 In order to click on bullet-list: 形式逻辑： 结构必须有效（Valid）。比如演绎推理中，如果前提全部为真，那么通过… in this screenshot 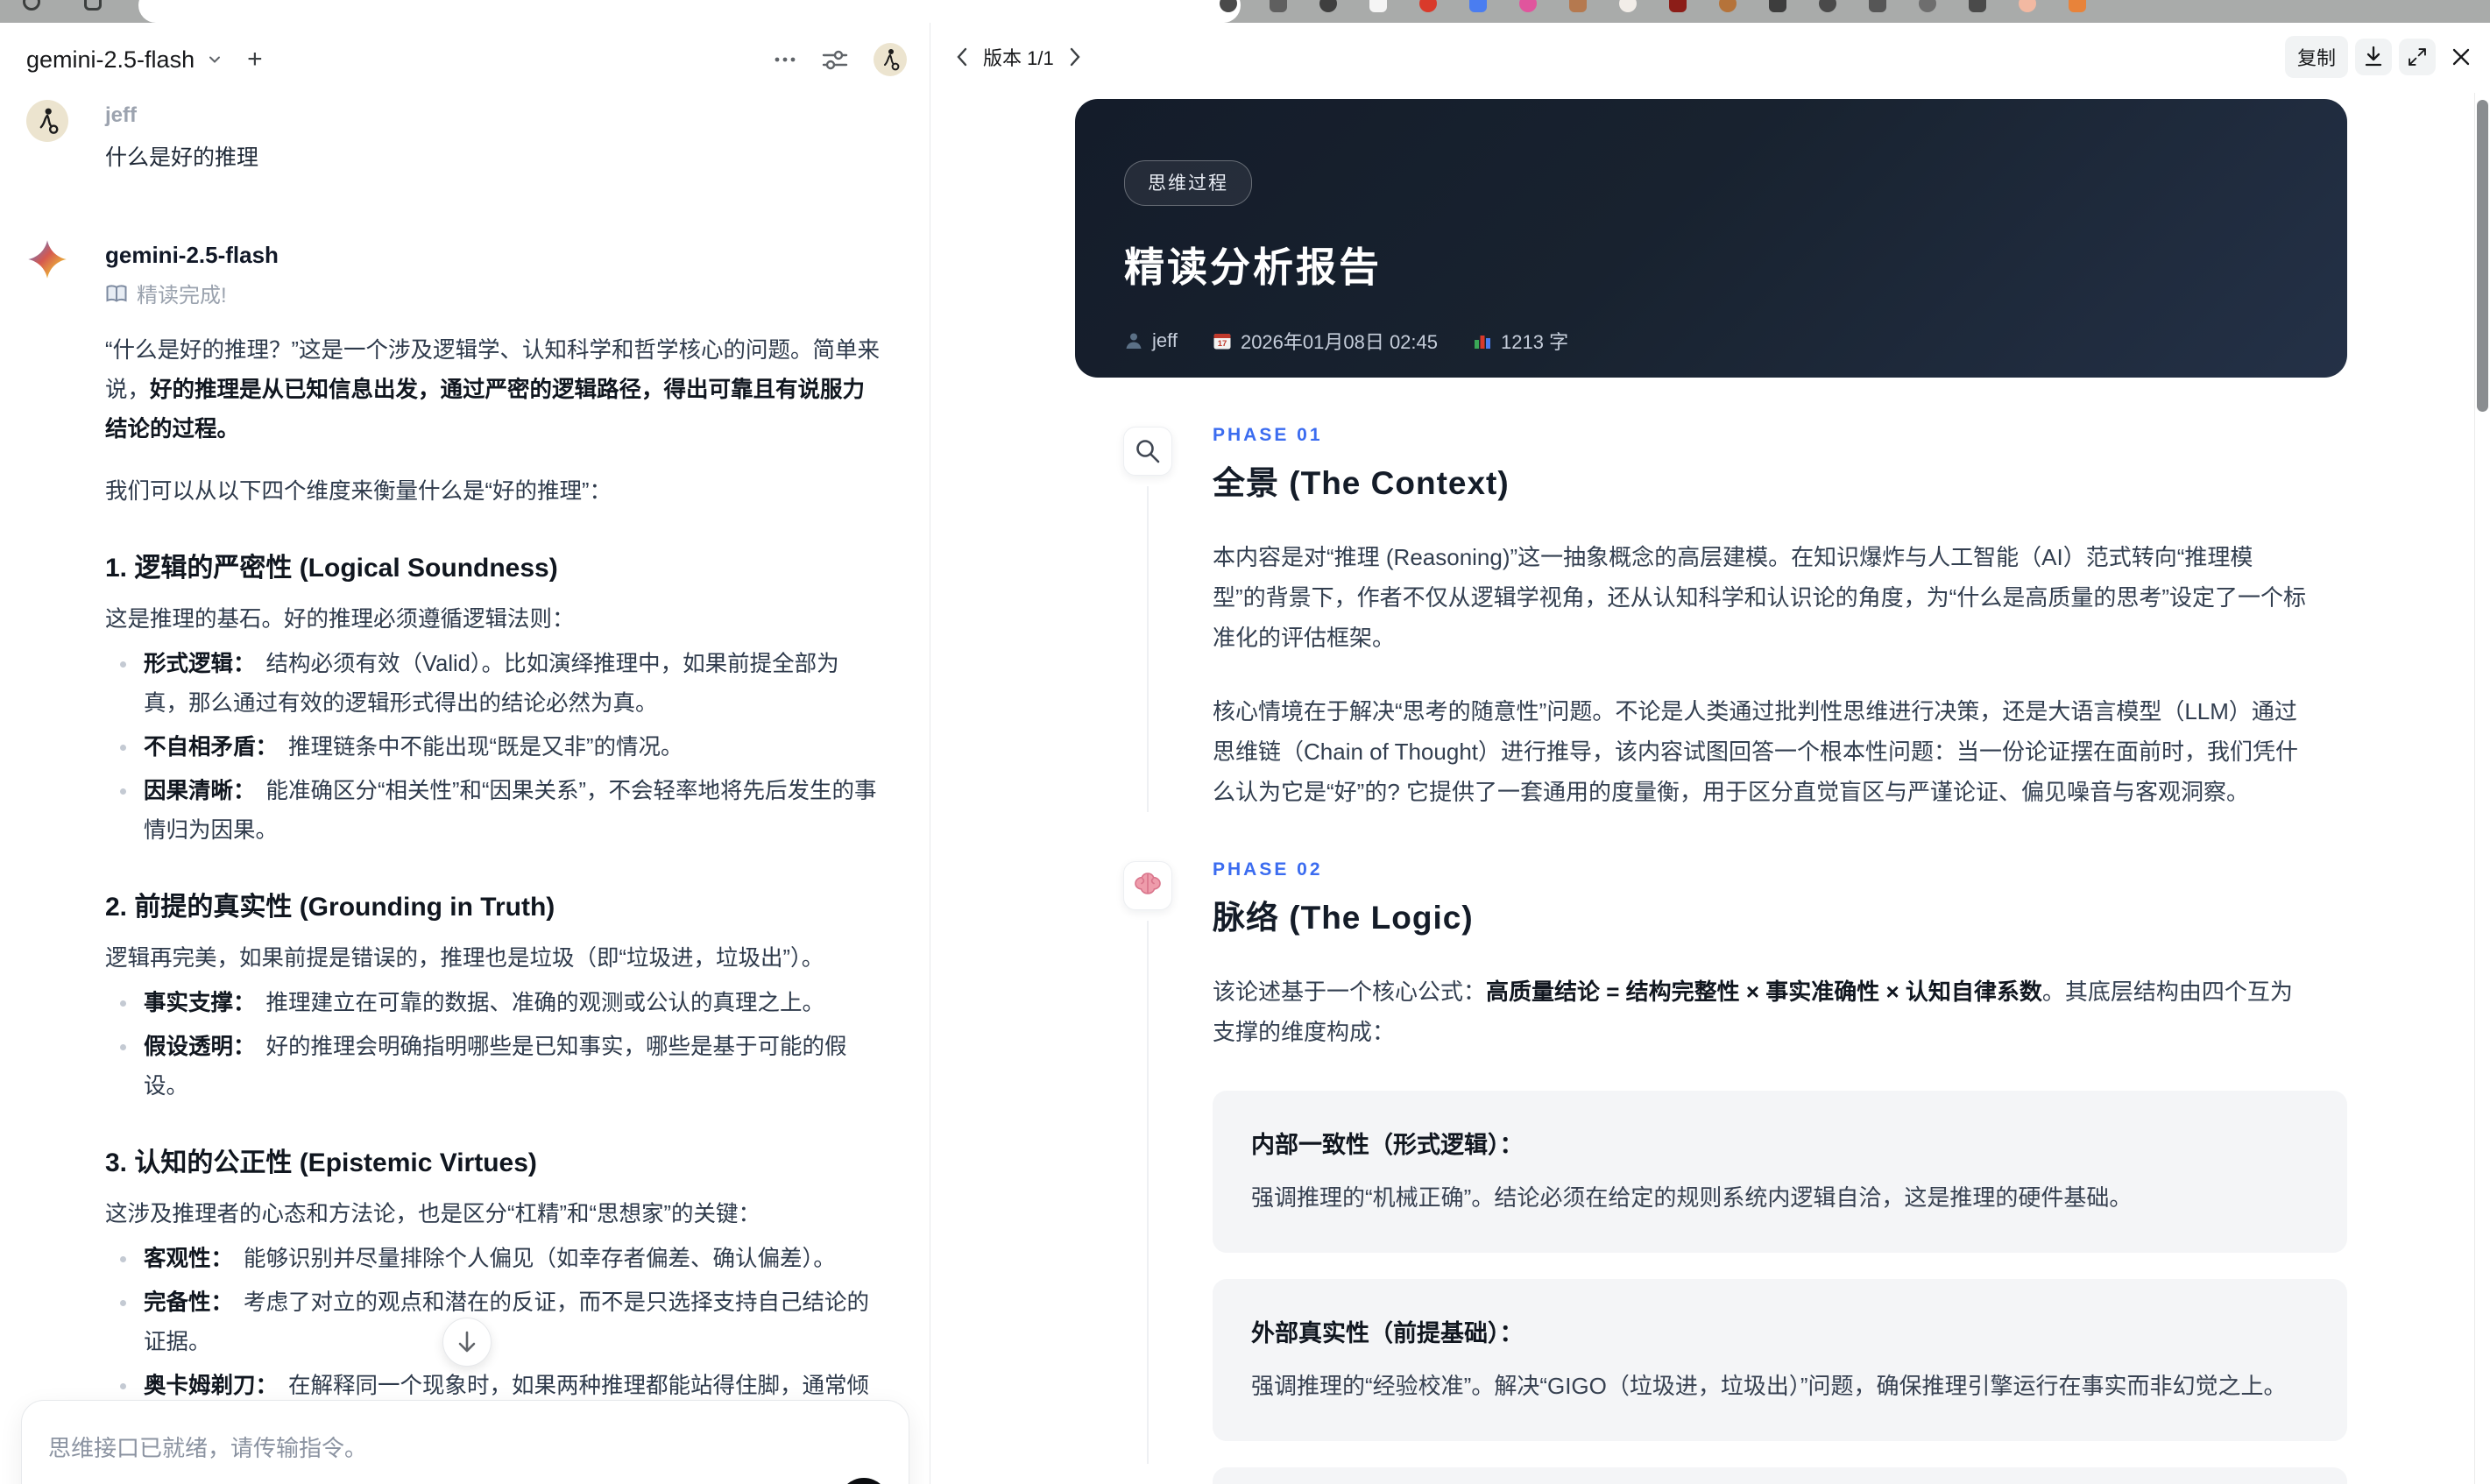, I will do `click(493, 748)`.